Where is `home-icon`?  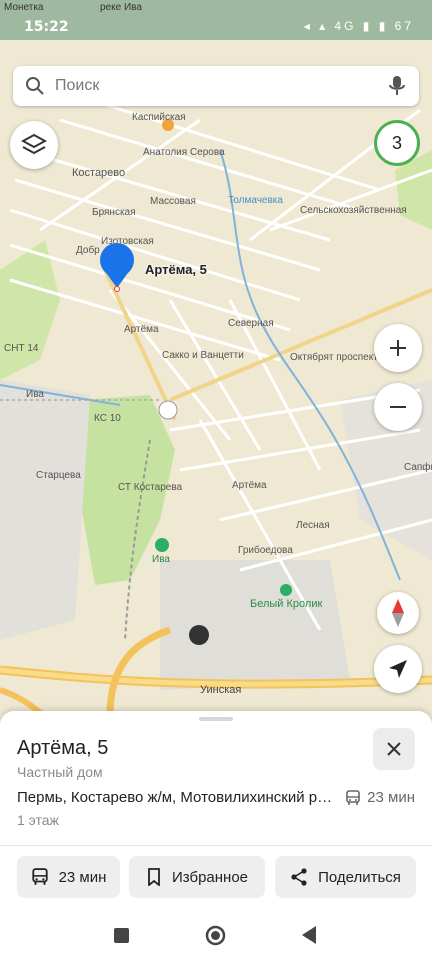 home-icon is located at coordinates (215, 935).